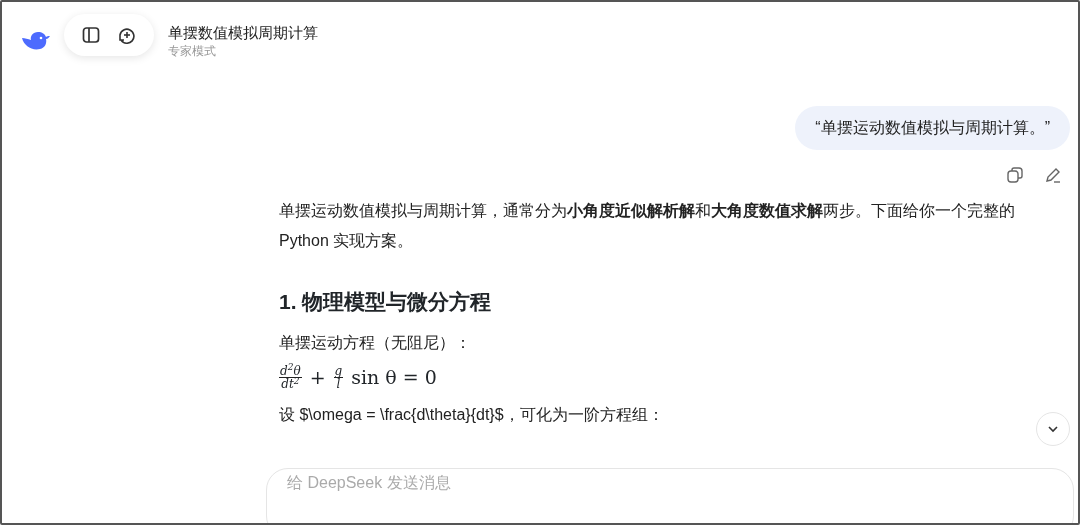 The width and height of the screenshot is (1080, 525). I want to click on user-message: “单摆运动数值模拟与周期计算。”, so click(932, 128).